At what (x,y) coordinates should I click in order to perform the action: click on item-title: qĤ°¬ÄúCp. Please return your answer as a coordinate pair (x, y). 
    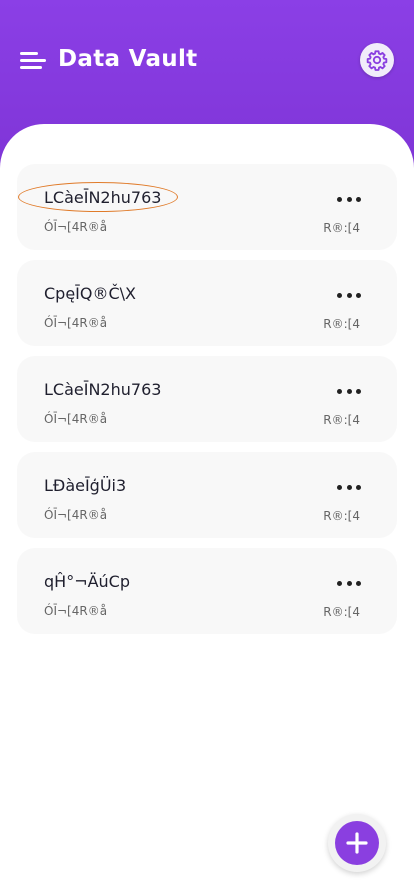
    Looking at the image, I should click on (87, 581).